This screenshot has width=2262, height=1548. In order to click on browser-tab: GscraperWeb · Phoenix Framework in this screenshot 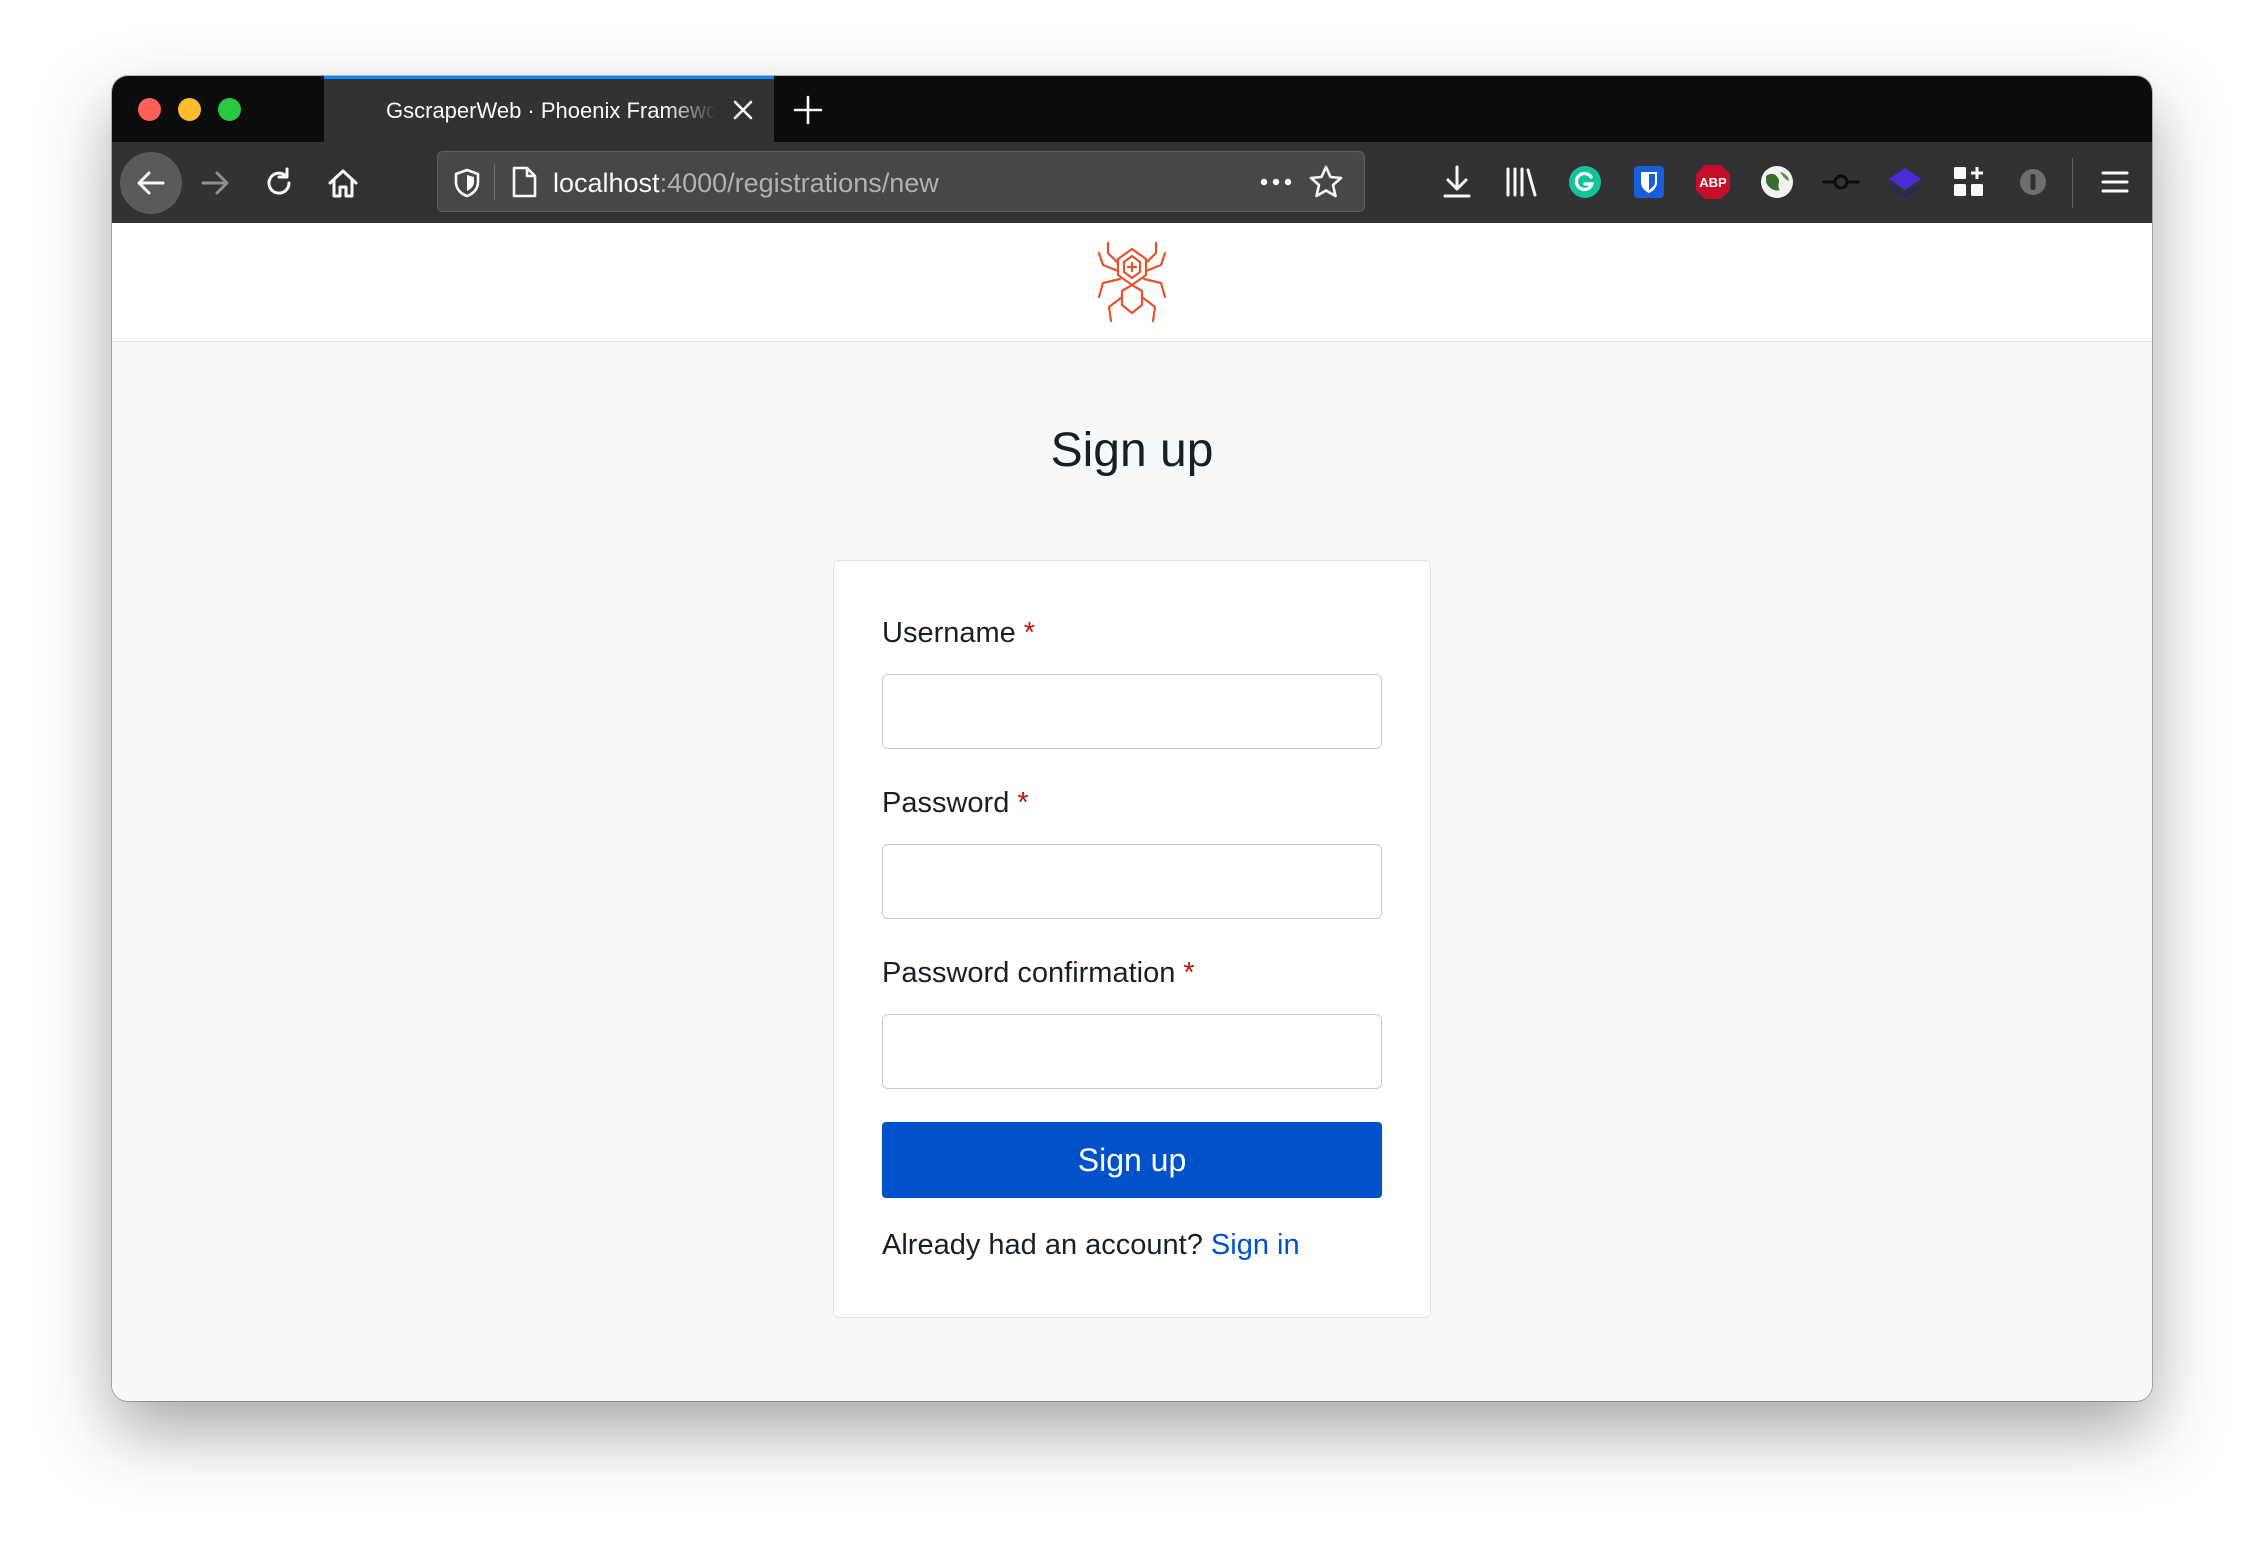, I will do `click(549, 109)`.